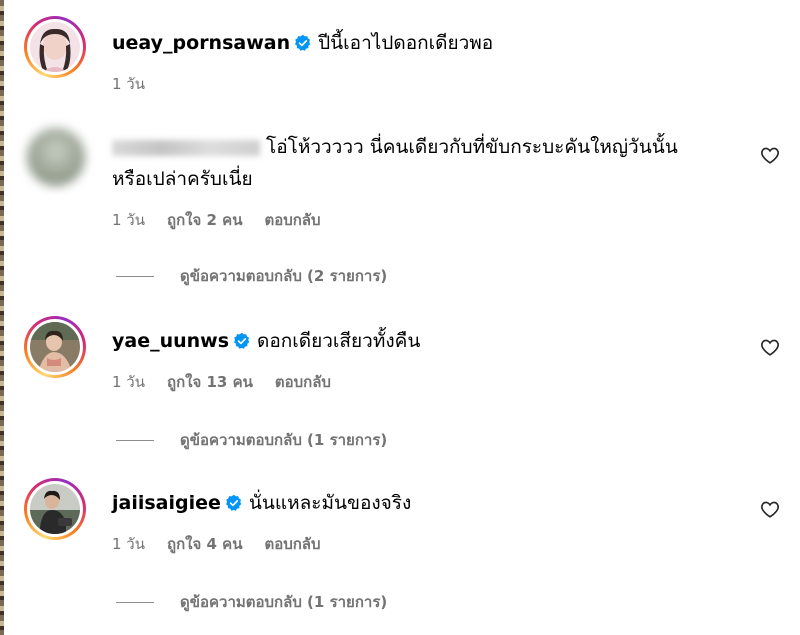 The image size is (800, 635). I want to click on comment-text: ดอกเดียวเสียวทั้งคืน, so click(339, 341).